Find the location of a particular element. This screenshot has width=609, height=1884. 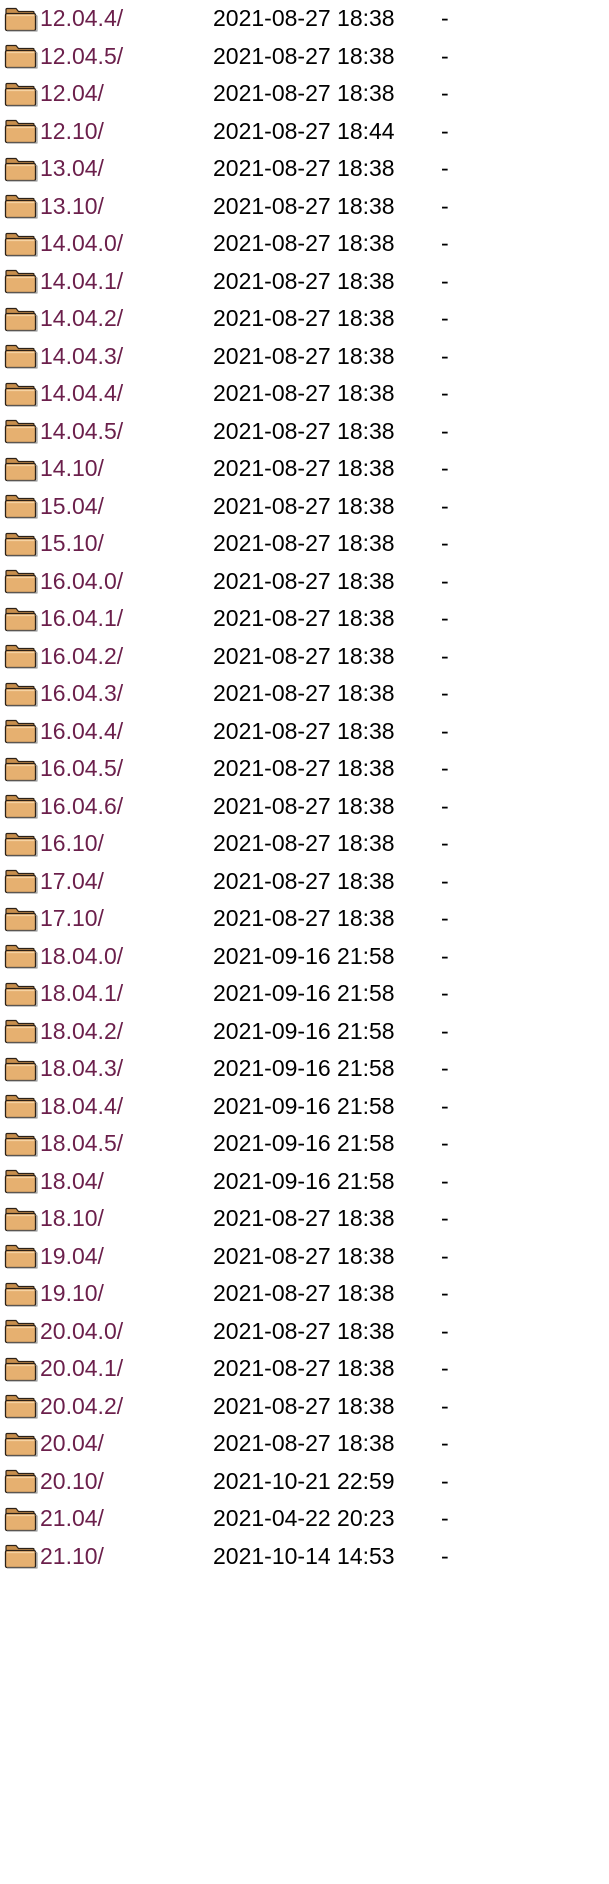

folder-link: 14.04.0/ is located at coordinates (81, 244).